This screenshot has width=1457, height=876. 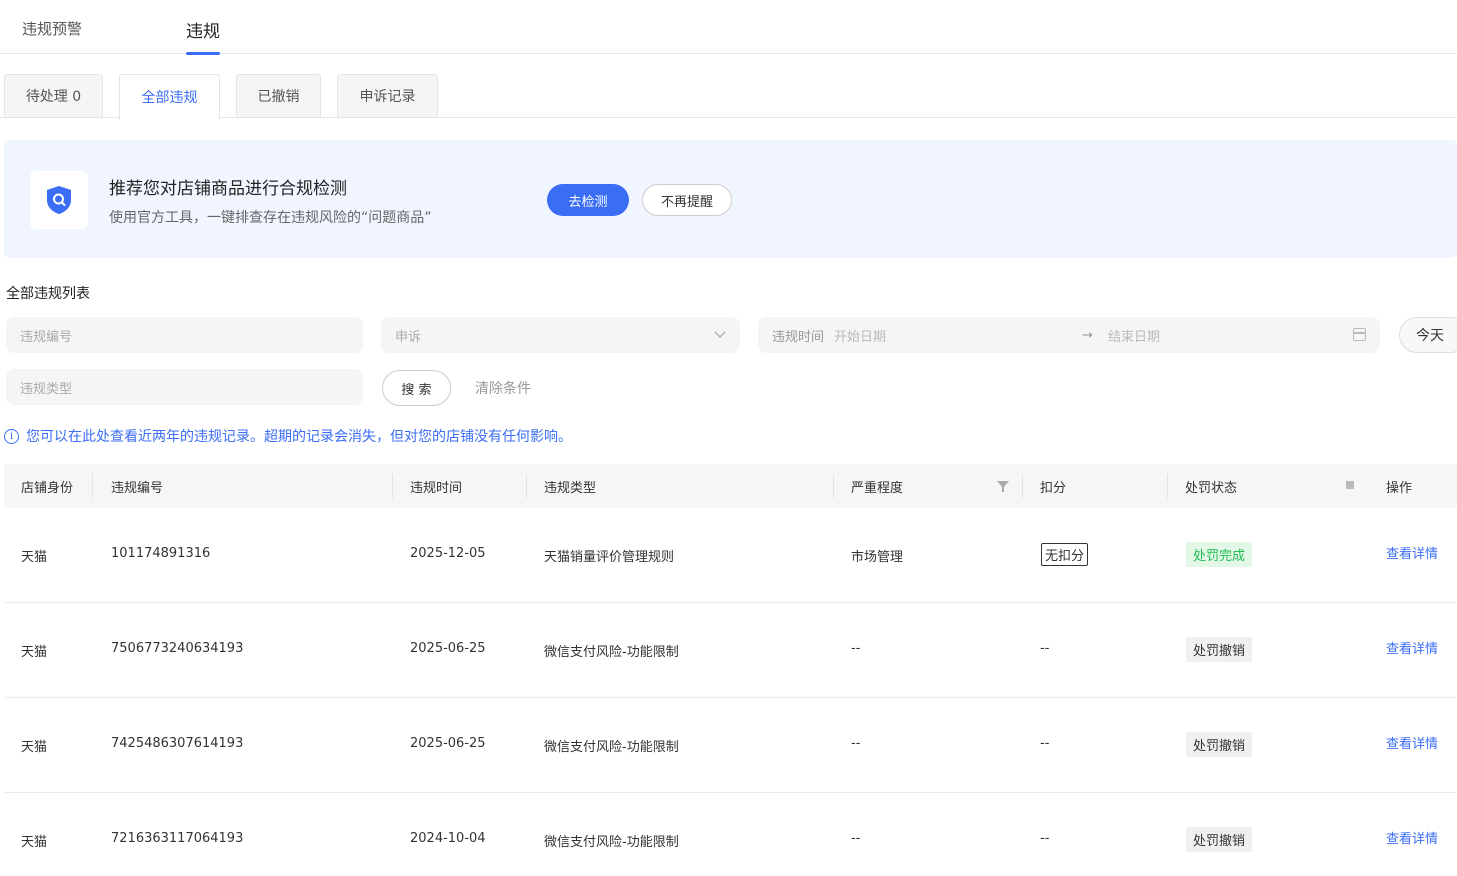 What do you see at coordinates (11, 436) in the screenshot?
I see `info-icon: i` at bounding box center [11, 436].